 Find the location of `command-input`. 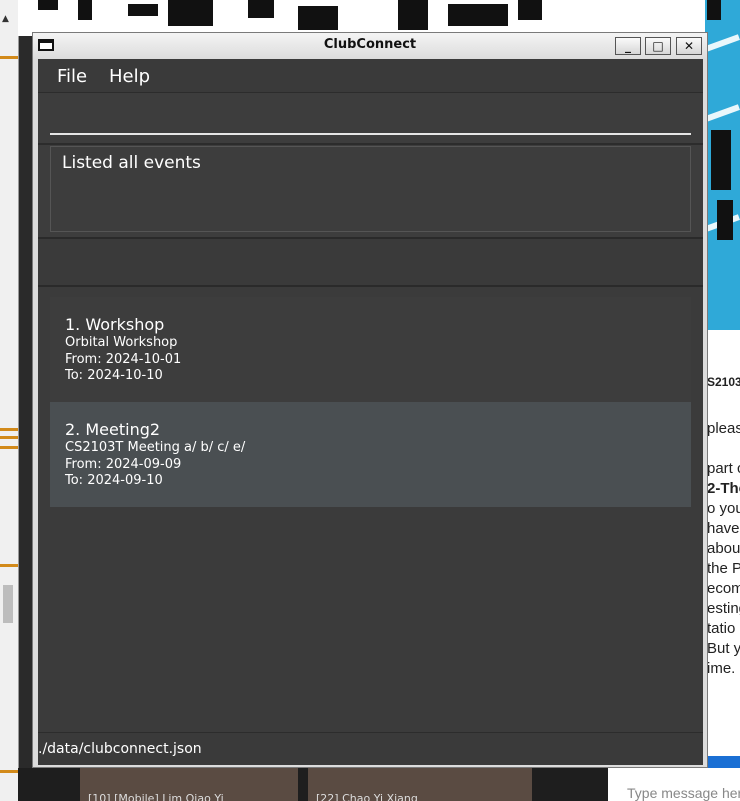

command-input is located at coordinates (370, 122).